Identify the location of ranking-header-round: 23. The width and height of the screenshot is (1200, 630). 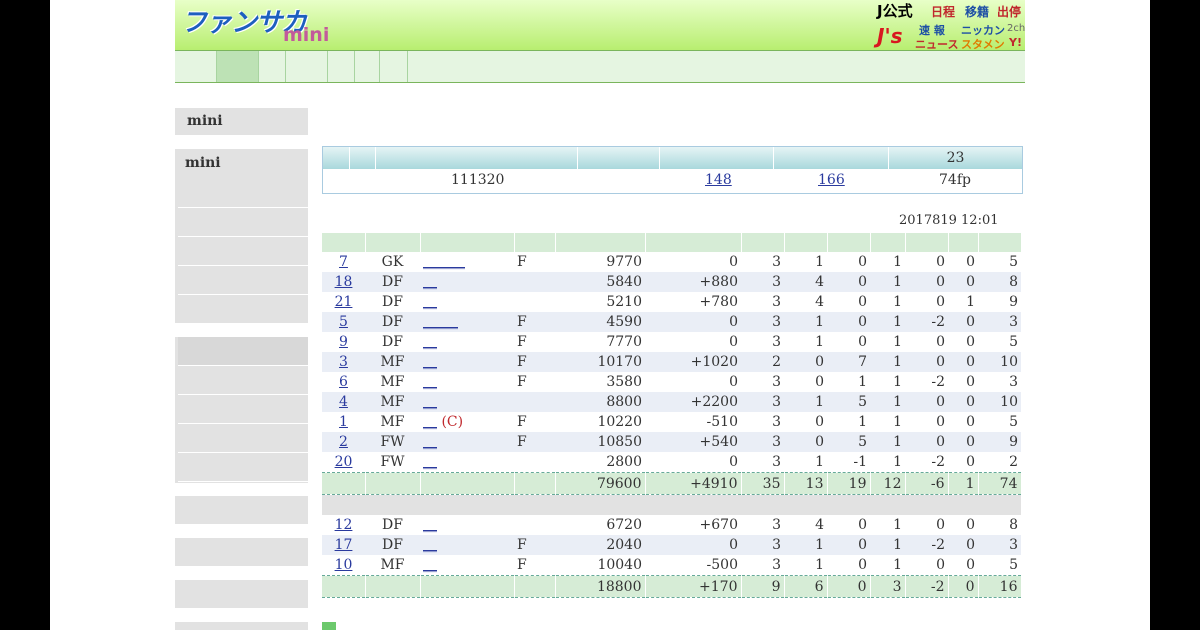
(955, 158).